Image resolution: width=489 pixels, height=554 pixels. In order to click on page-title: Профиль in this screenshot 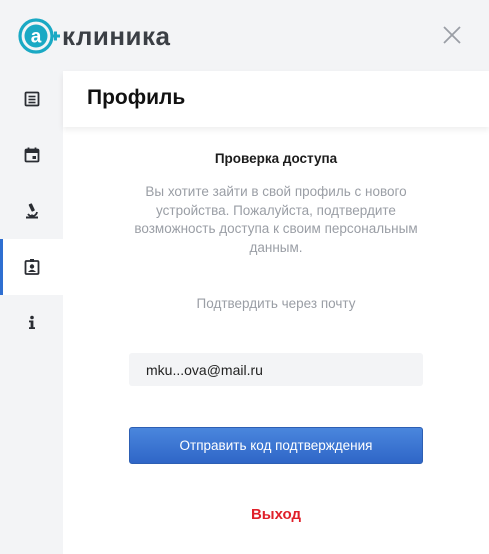, I will do `click(136, 97)`.